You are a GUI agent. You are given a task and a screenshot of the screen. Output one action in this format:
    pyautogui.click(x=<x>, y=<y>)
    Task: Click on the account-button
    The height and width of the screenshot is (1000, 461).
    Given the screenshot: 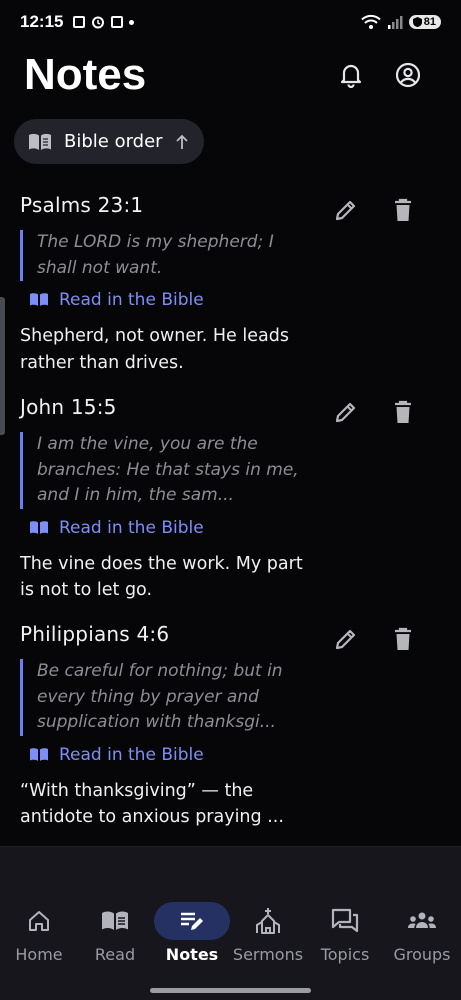 What is the action you would take?
    pyautogui.click(x=408, y=75)
    